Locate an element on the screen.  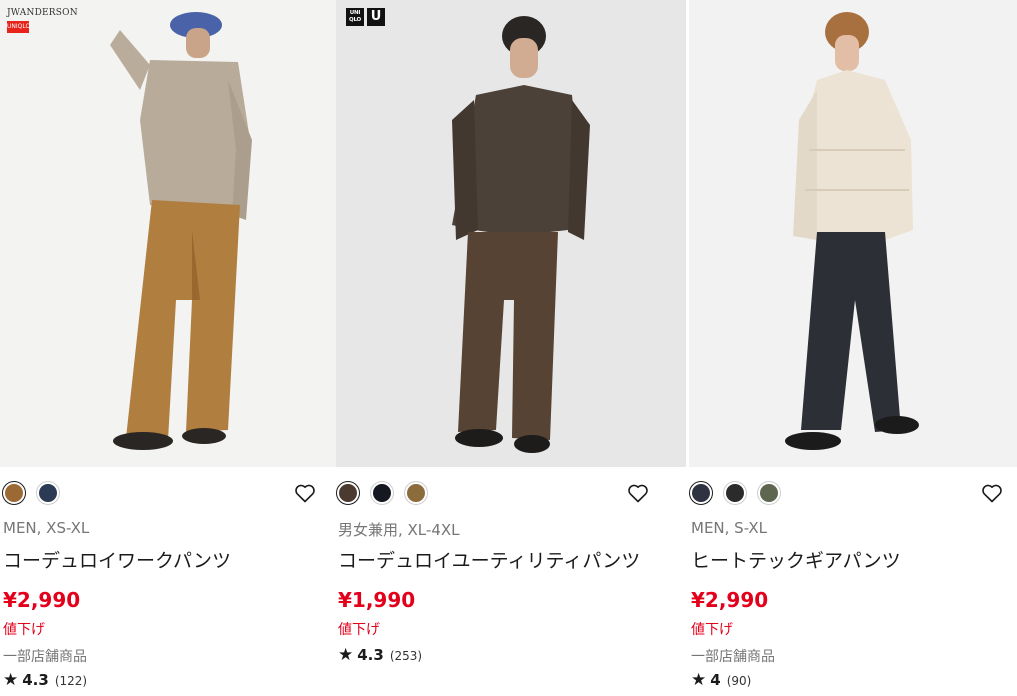
rating-score: 4 is located at coordinates (715, 680).